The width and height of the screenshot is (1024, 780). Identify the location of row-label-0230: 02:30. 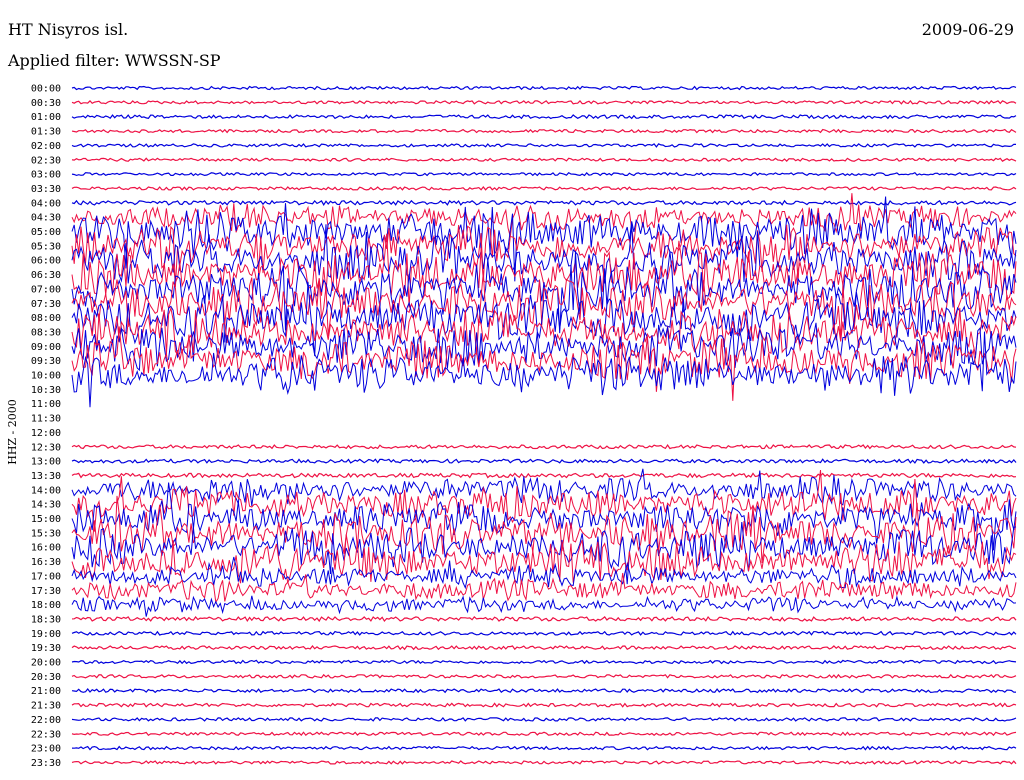
(46, 160).